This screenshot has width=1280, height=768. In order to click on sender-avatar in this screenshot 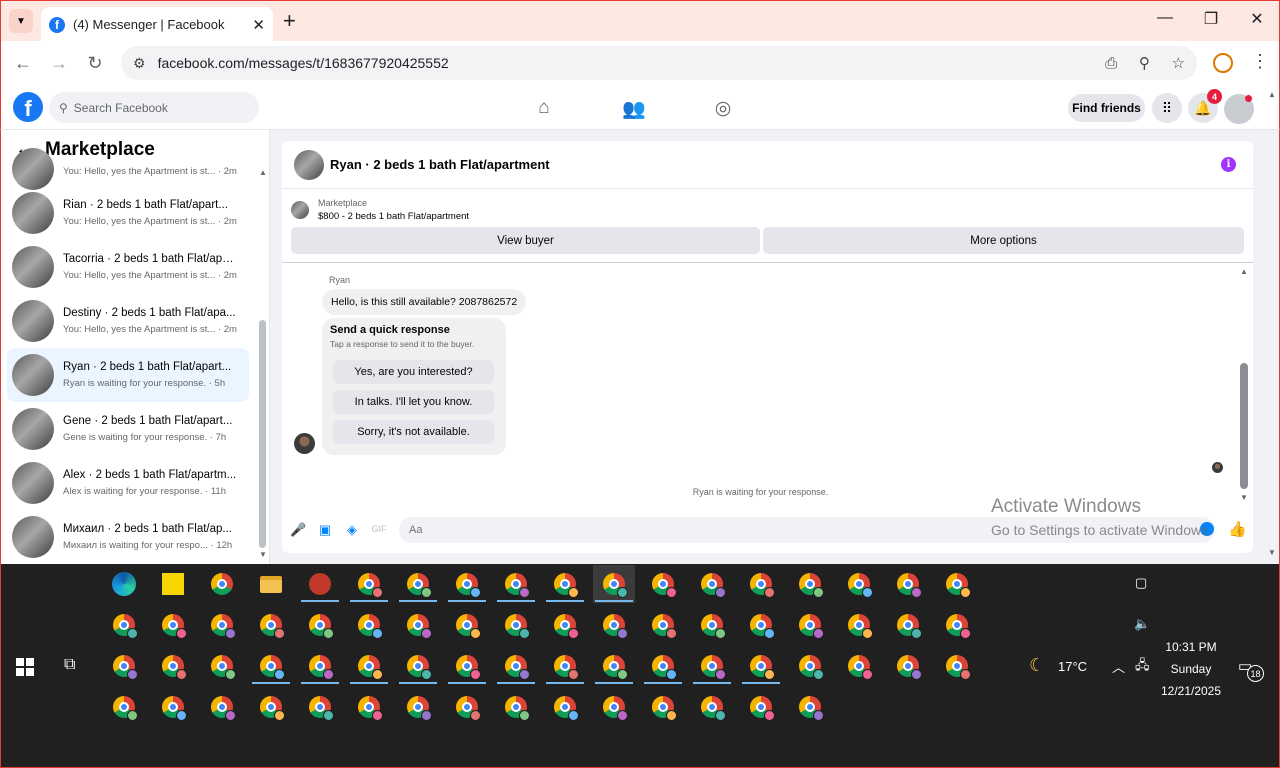, I will do `click(304, 443)`.